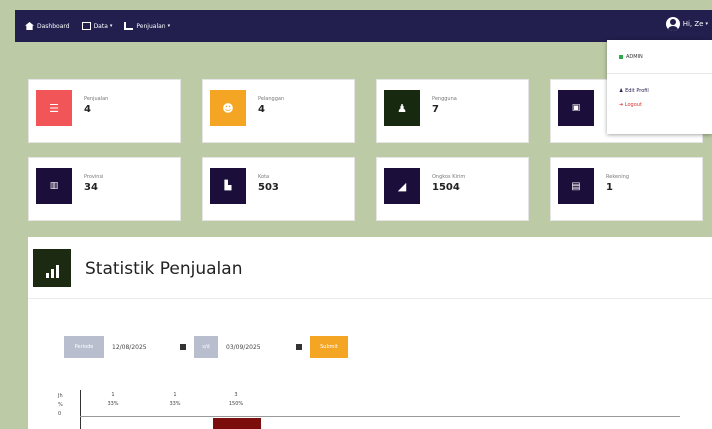 The image size is (712, 429). I want to click on end-date-input: 03/09/2025, so click(264, 347).